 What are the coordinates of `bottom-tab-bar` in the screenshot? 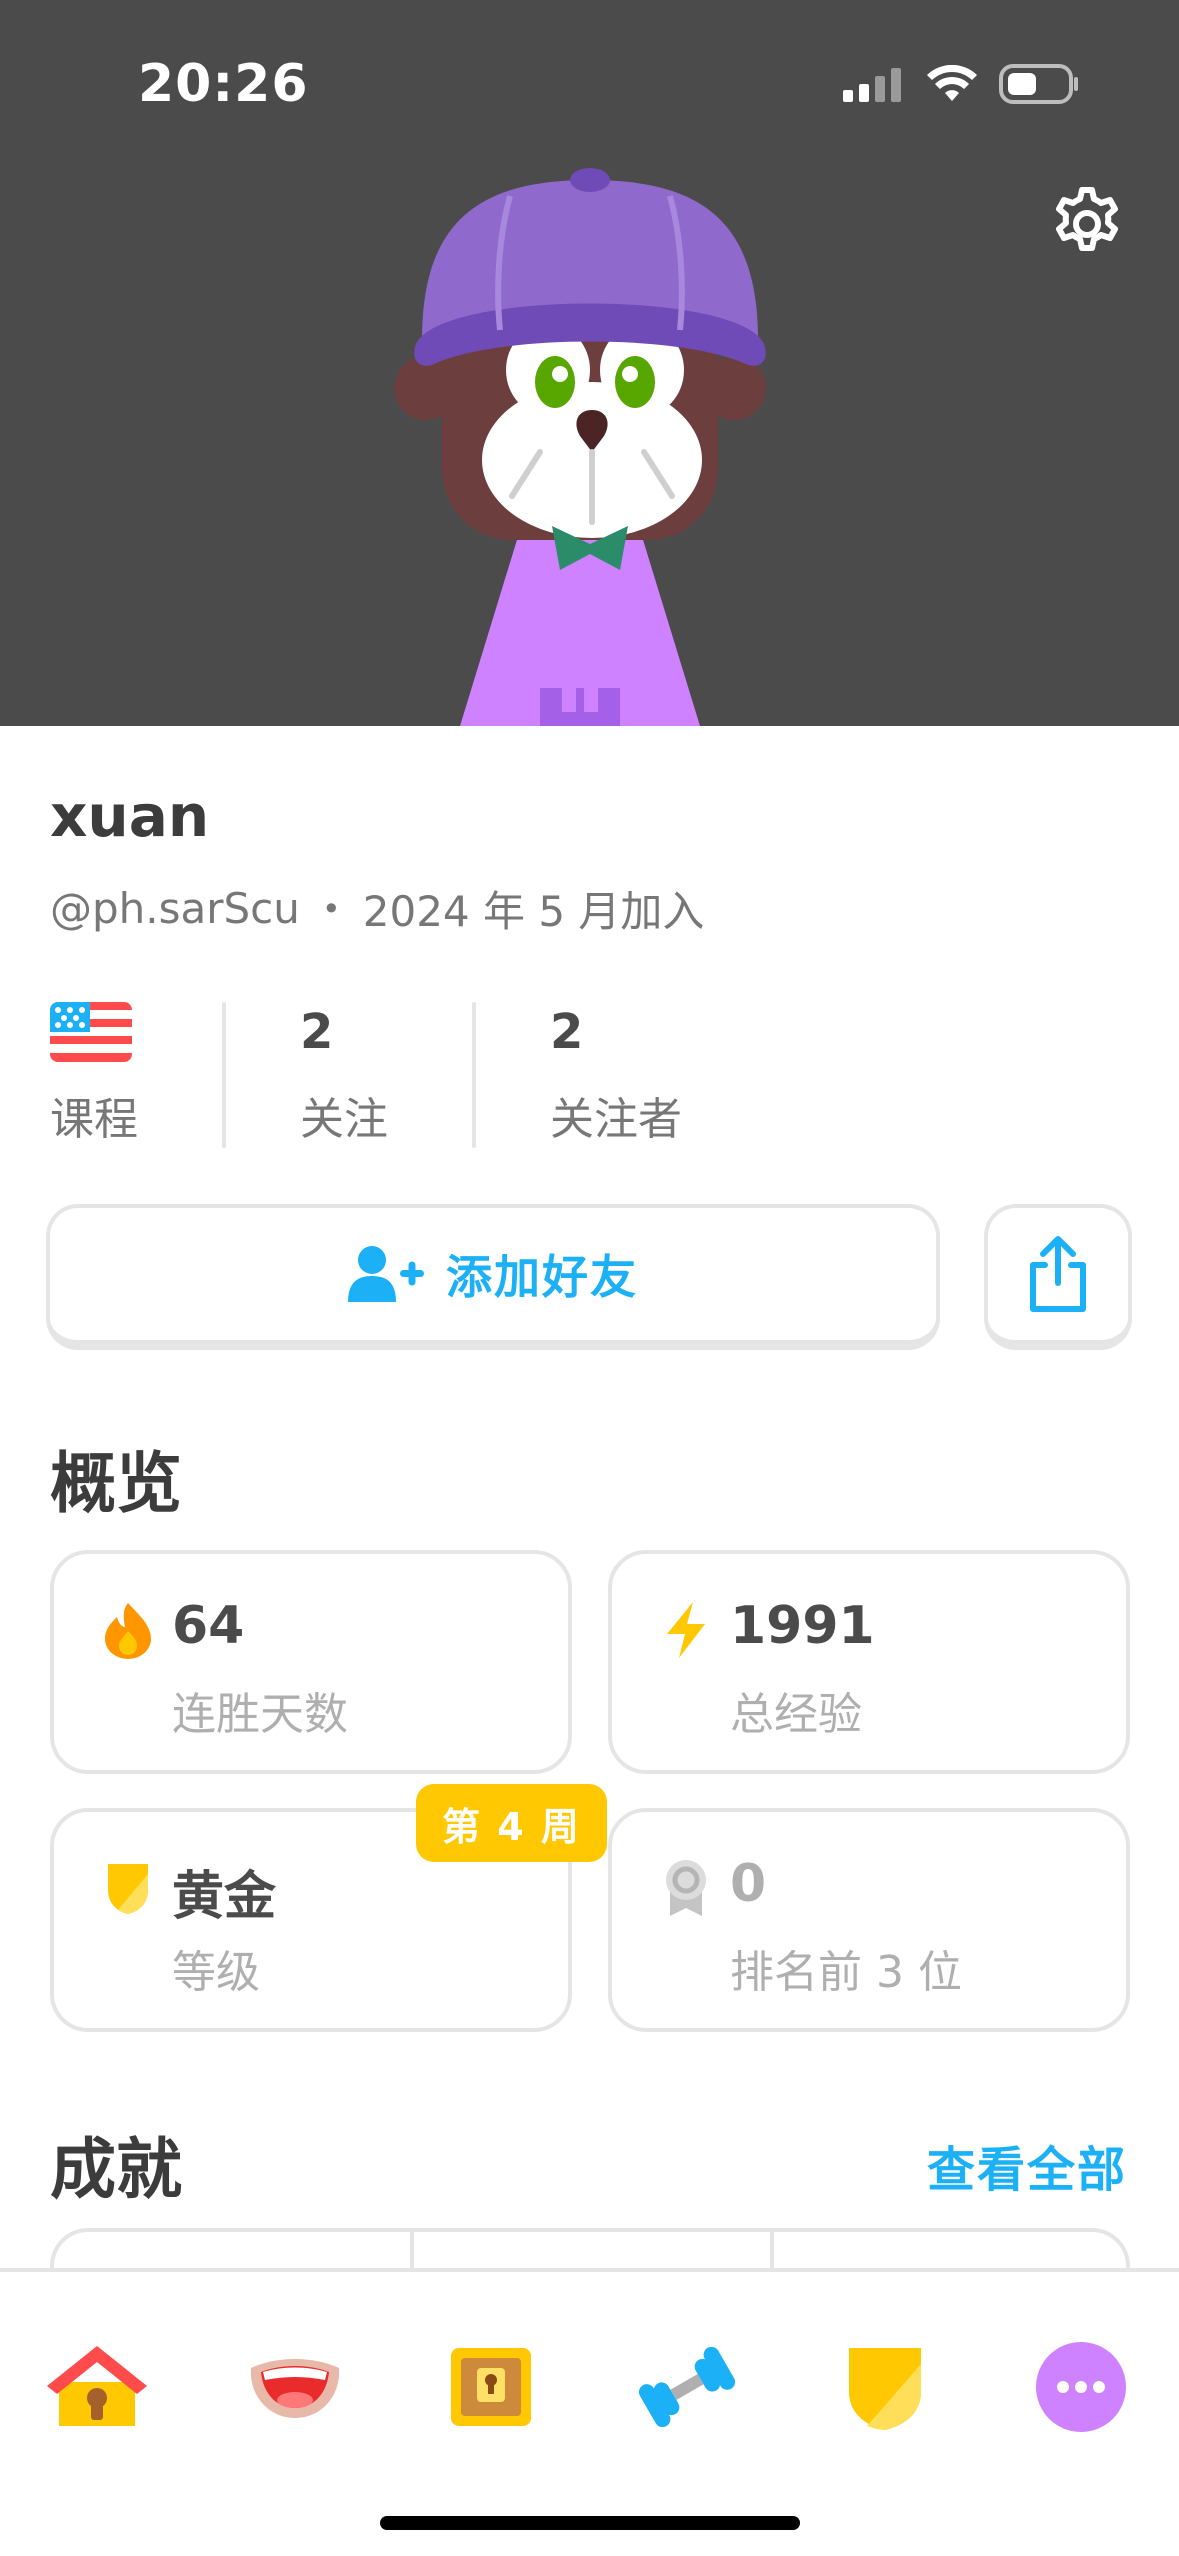 It's located at (589, 2412).